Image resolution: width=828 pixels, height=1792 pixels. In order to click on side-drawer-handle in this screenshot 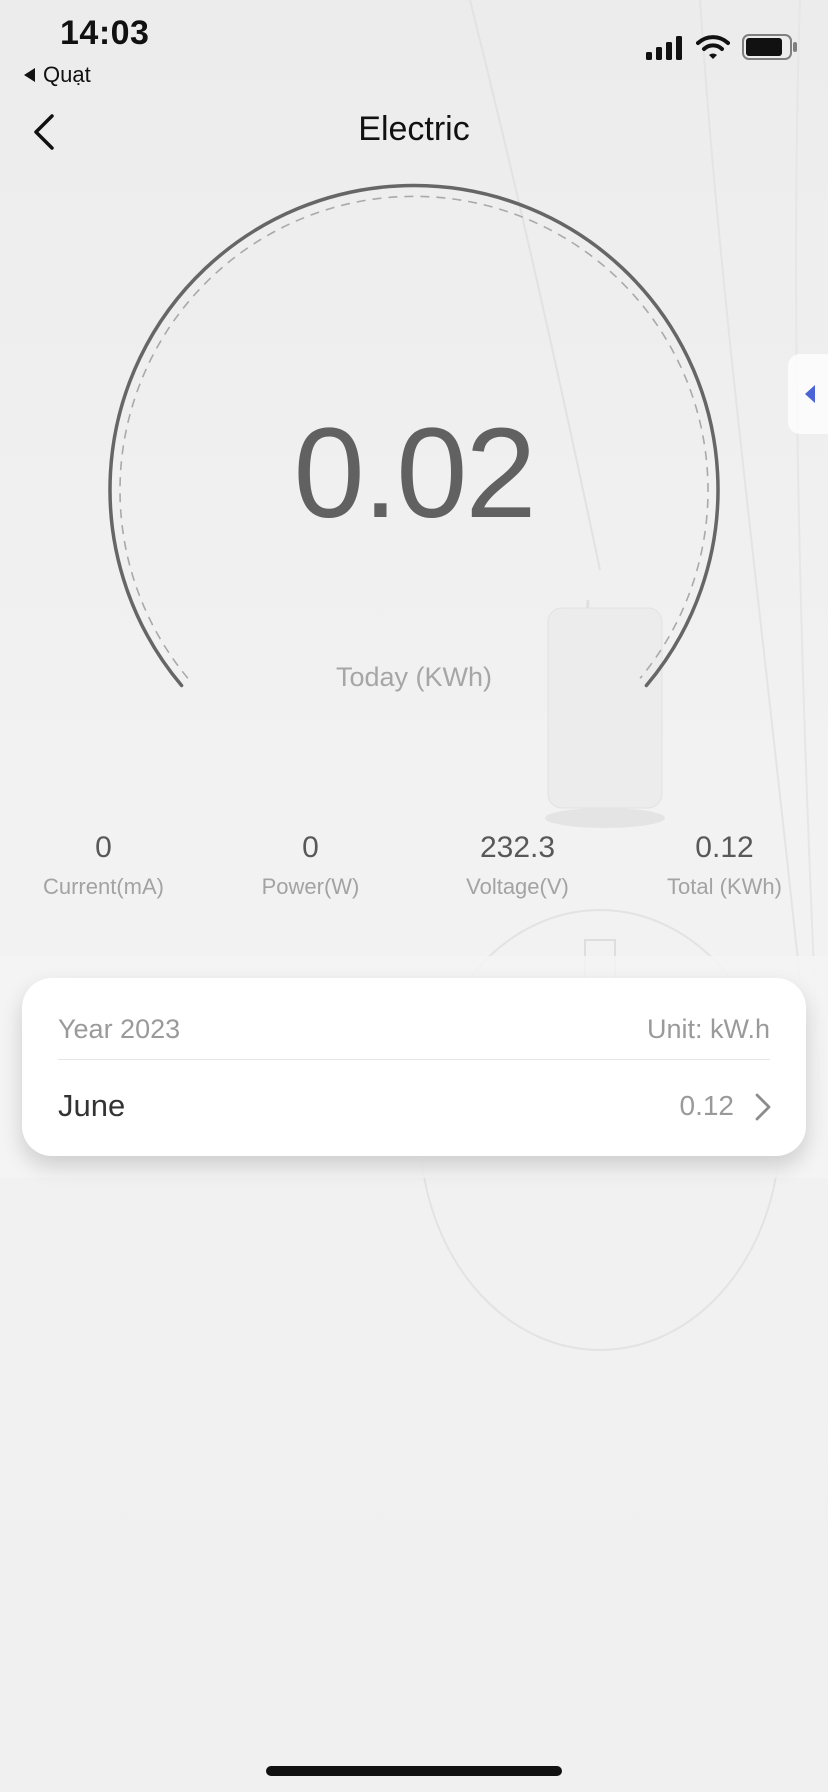, I will do `click(808, 394)`.